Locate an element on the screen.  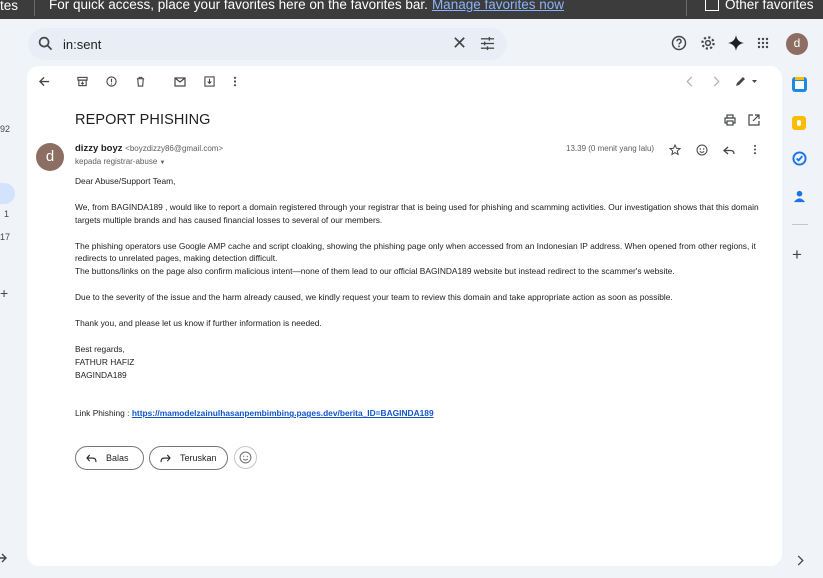
tasks-icon is located at coordinates (799, 158).